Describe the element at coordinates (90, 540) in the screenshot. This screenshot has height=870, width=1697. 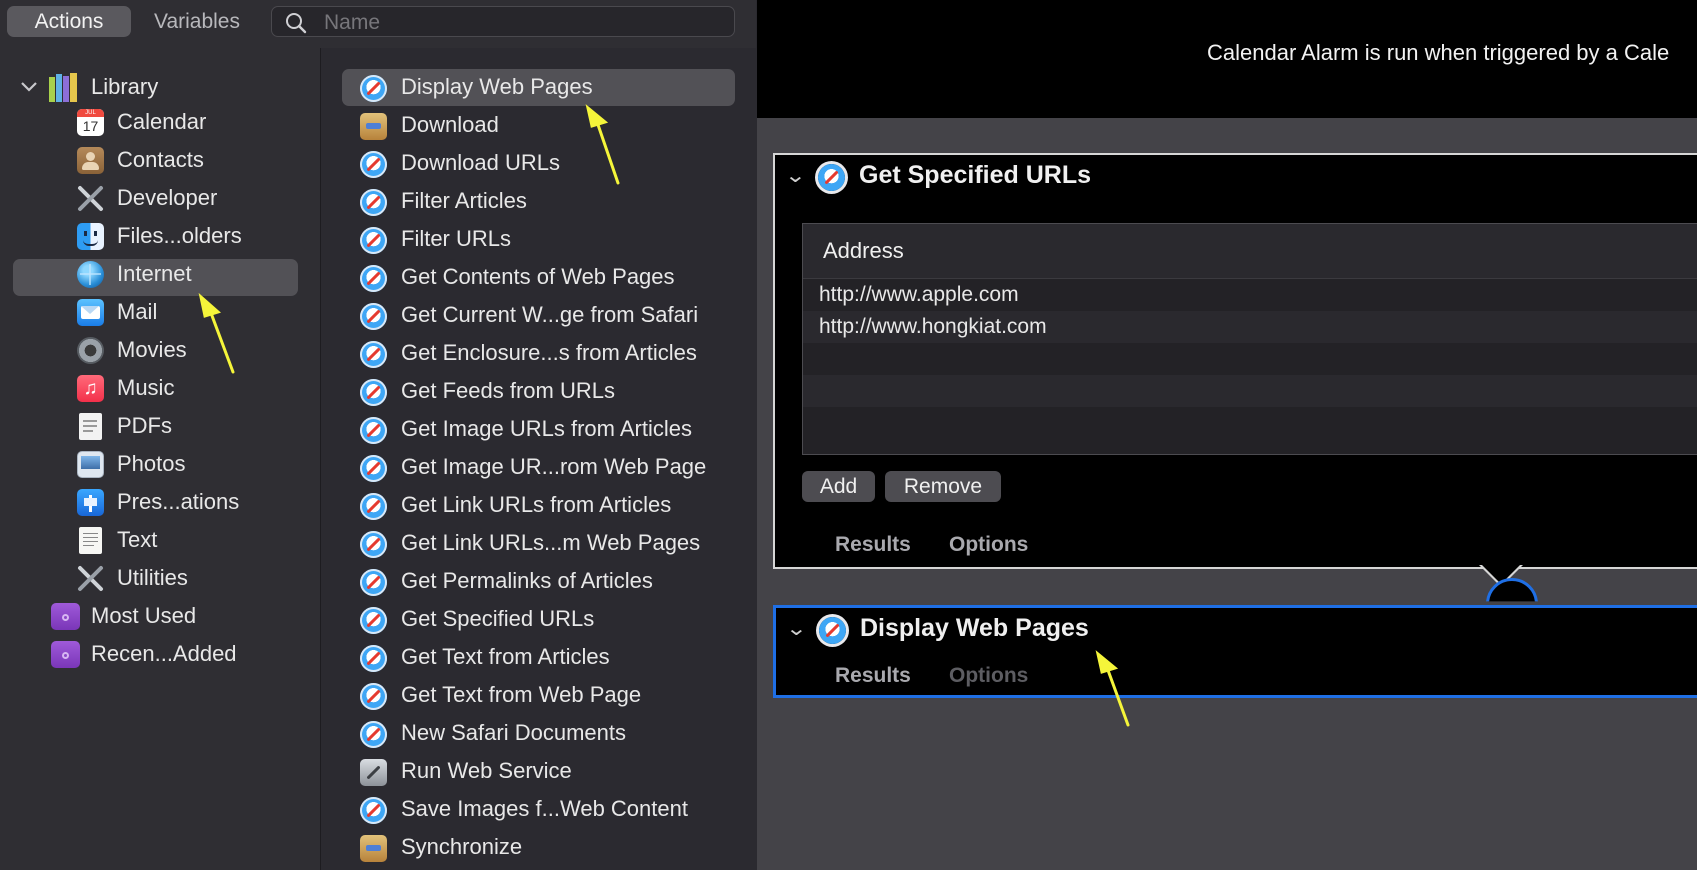
I see `text-icon` at that location.